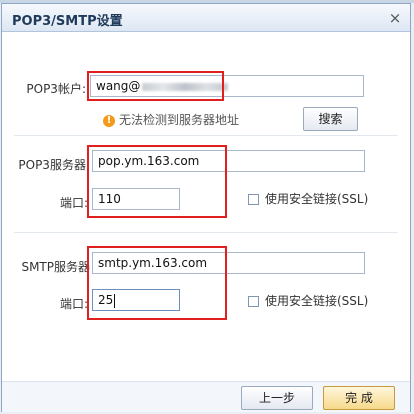 This screenshot has height=414, width=414. I want to click on smtp-port-input: 25, so click(136, 300).